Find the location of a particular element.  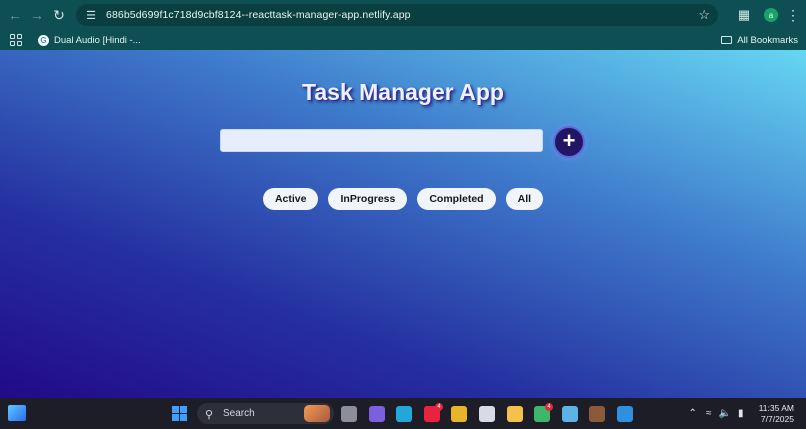

search-icon: ⚲ is located at coordinates (209, 414).